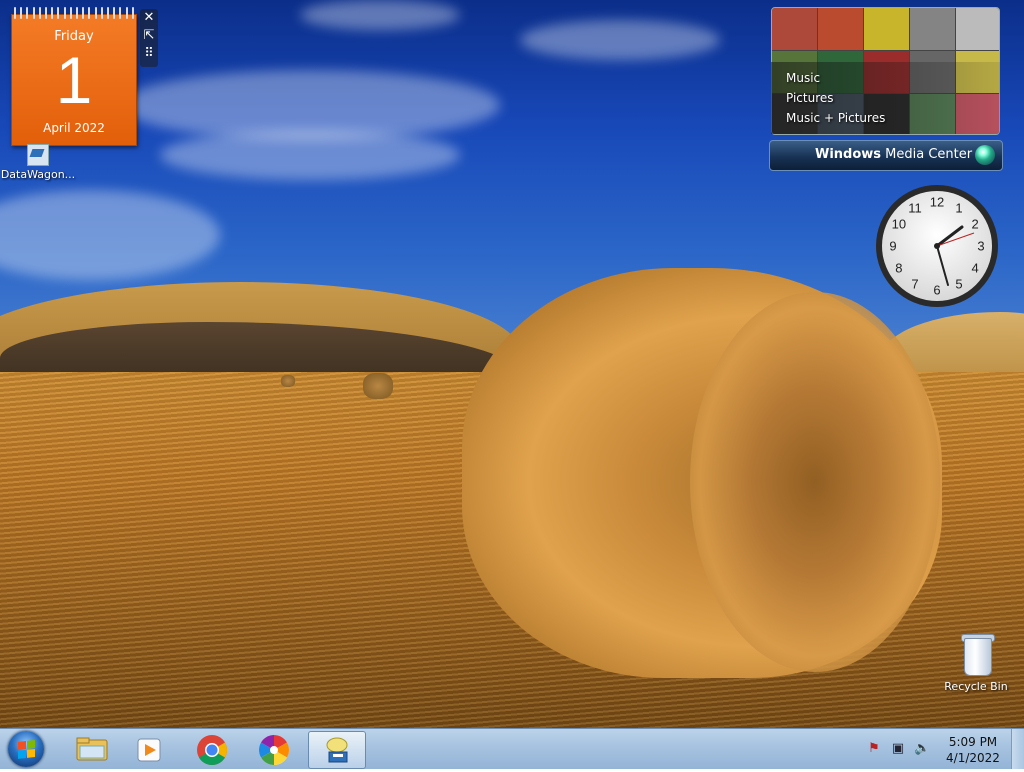  I want to click on media-center-title: Windows Media Center, so click(894, 154).